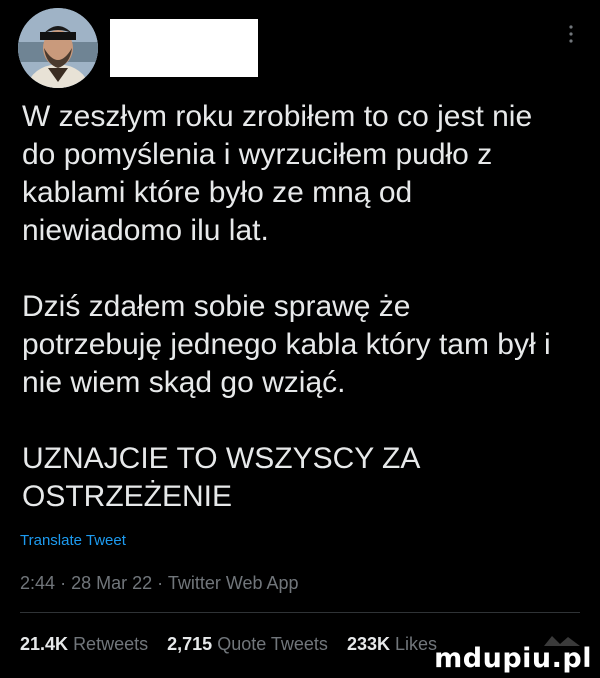 Image resolution: width=600 pixels, height=678 pixels. I want to click on avatar, so click(58, 48).